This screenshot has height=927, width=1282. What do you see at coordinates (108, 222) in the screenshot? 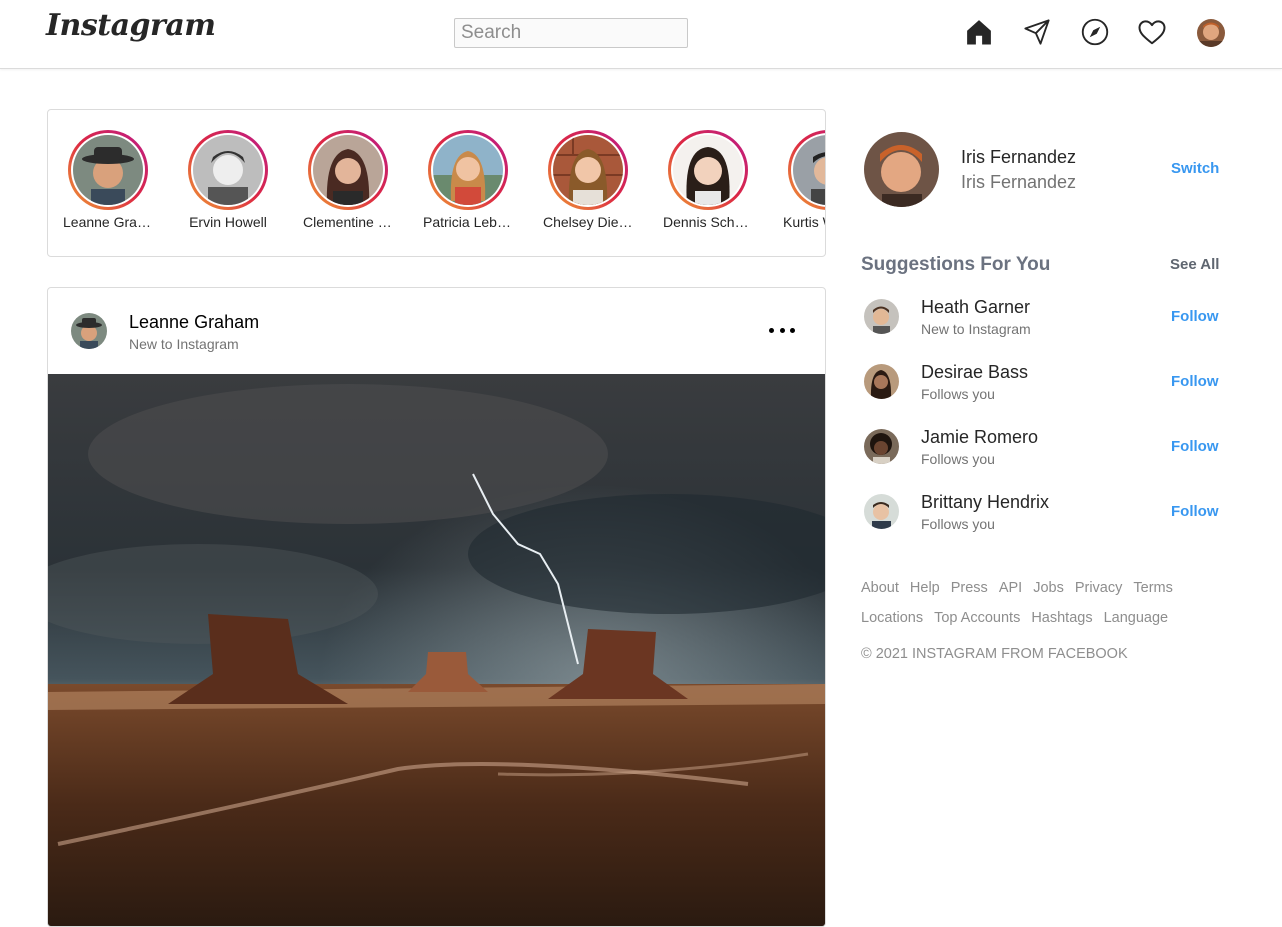
I see `story-username: Leanne Graham` at bounding box center [108, 222].